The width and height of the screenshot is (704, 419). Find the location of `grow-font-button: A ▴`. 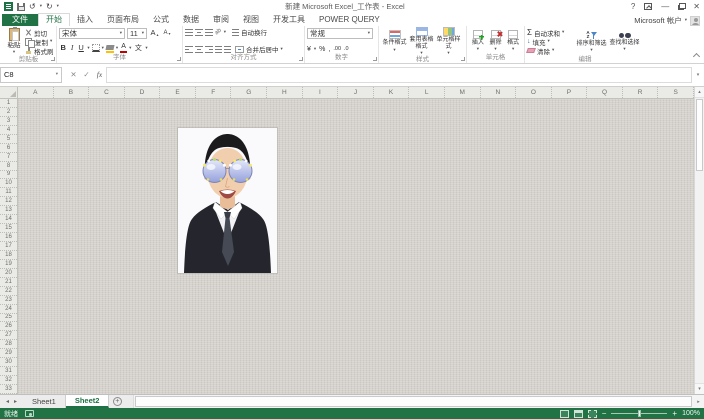

grow-font-button: A ▴ is located at coordinates (154, 33).